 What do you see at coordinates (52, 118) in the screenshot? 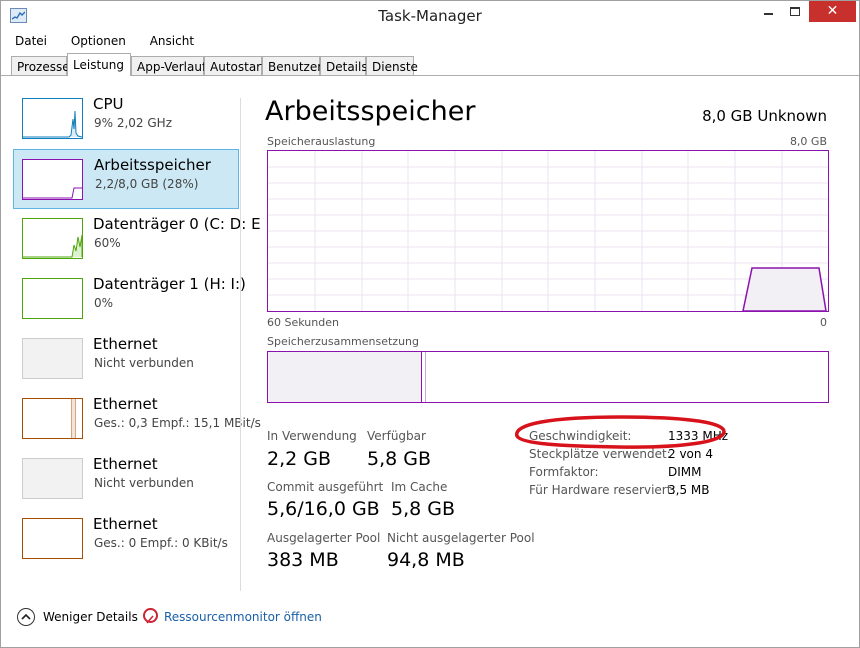
I see `cpu-graph-icon` at bounding box center [52, 118].